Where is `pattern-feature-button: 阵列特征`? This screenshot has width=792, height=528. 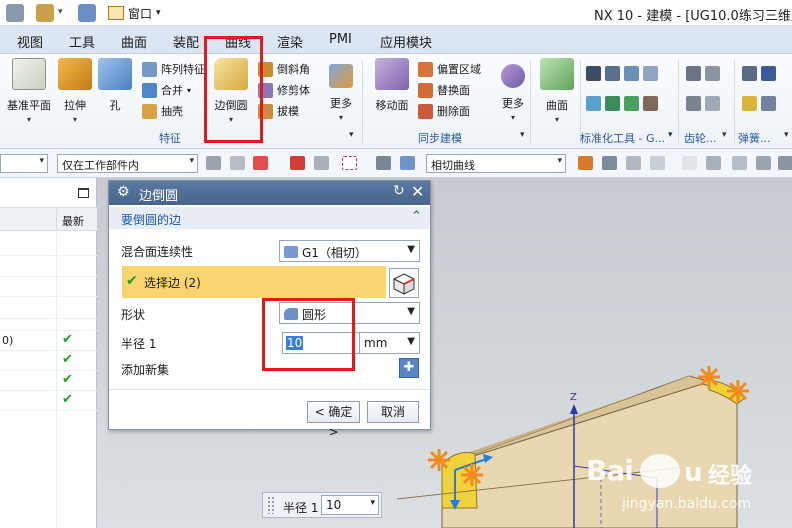
pattern-feature-button: 阵列特征 is located at coordinates (173, 69).